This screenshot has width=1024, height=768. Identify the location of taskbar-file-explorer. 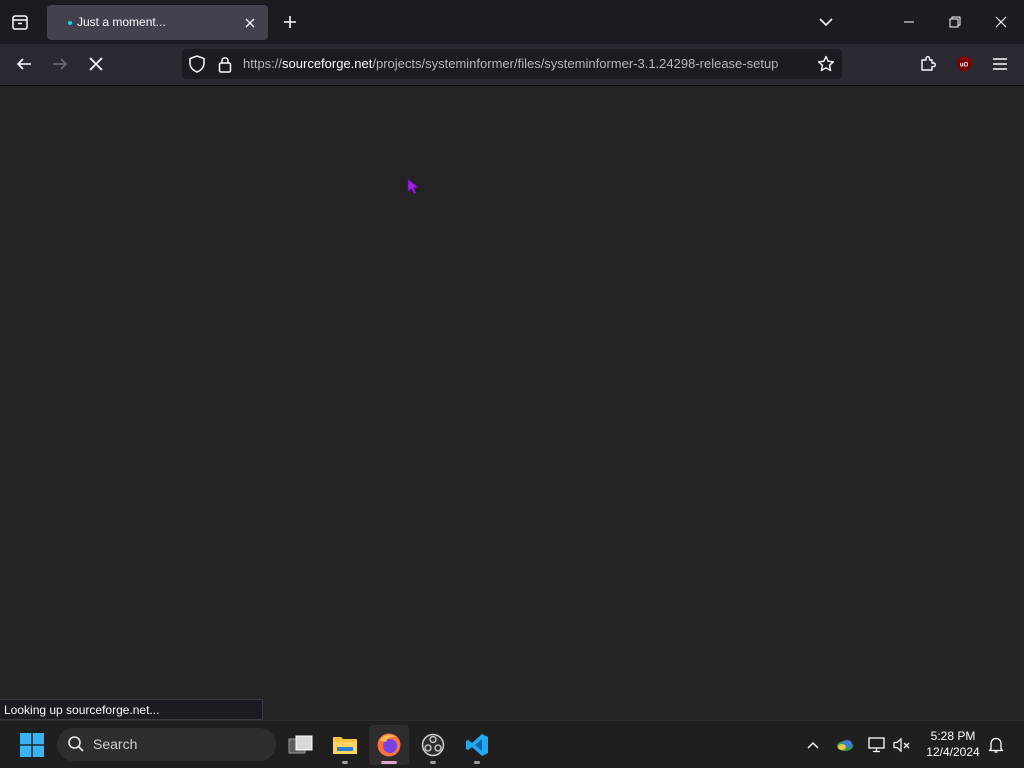
(345, 745).